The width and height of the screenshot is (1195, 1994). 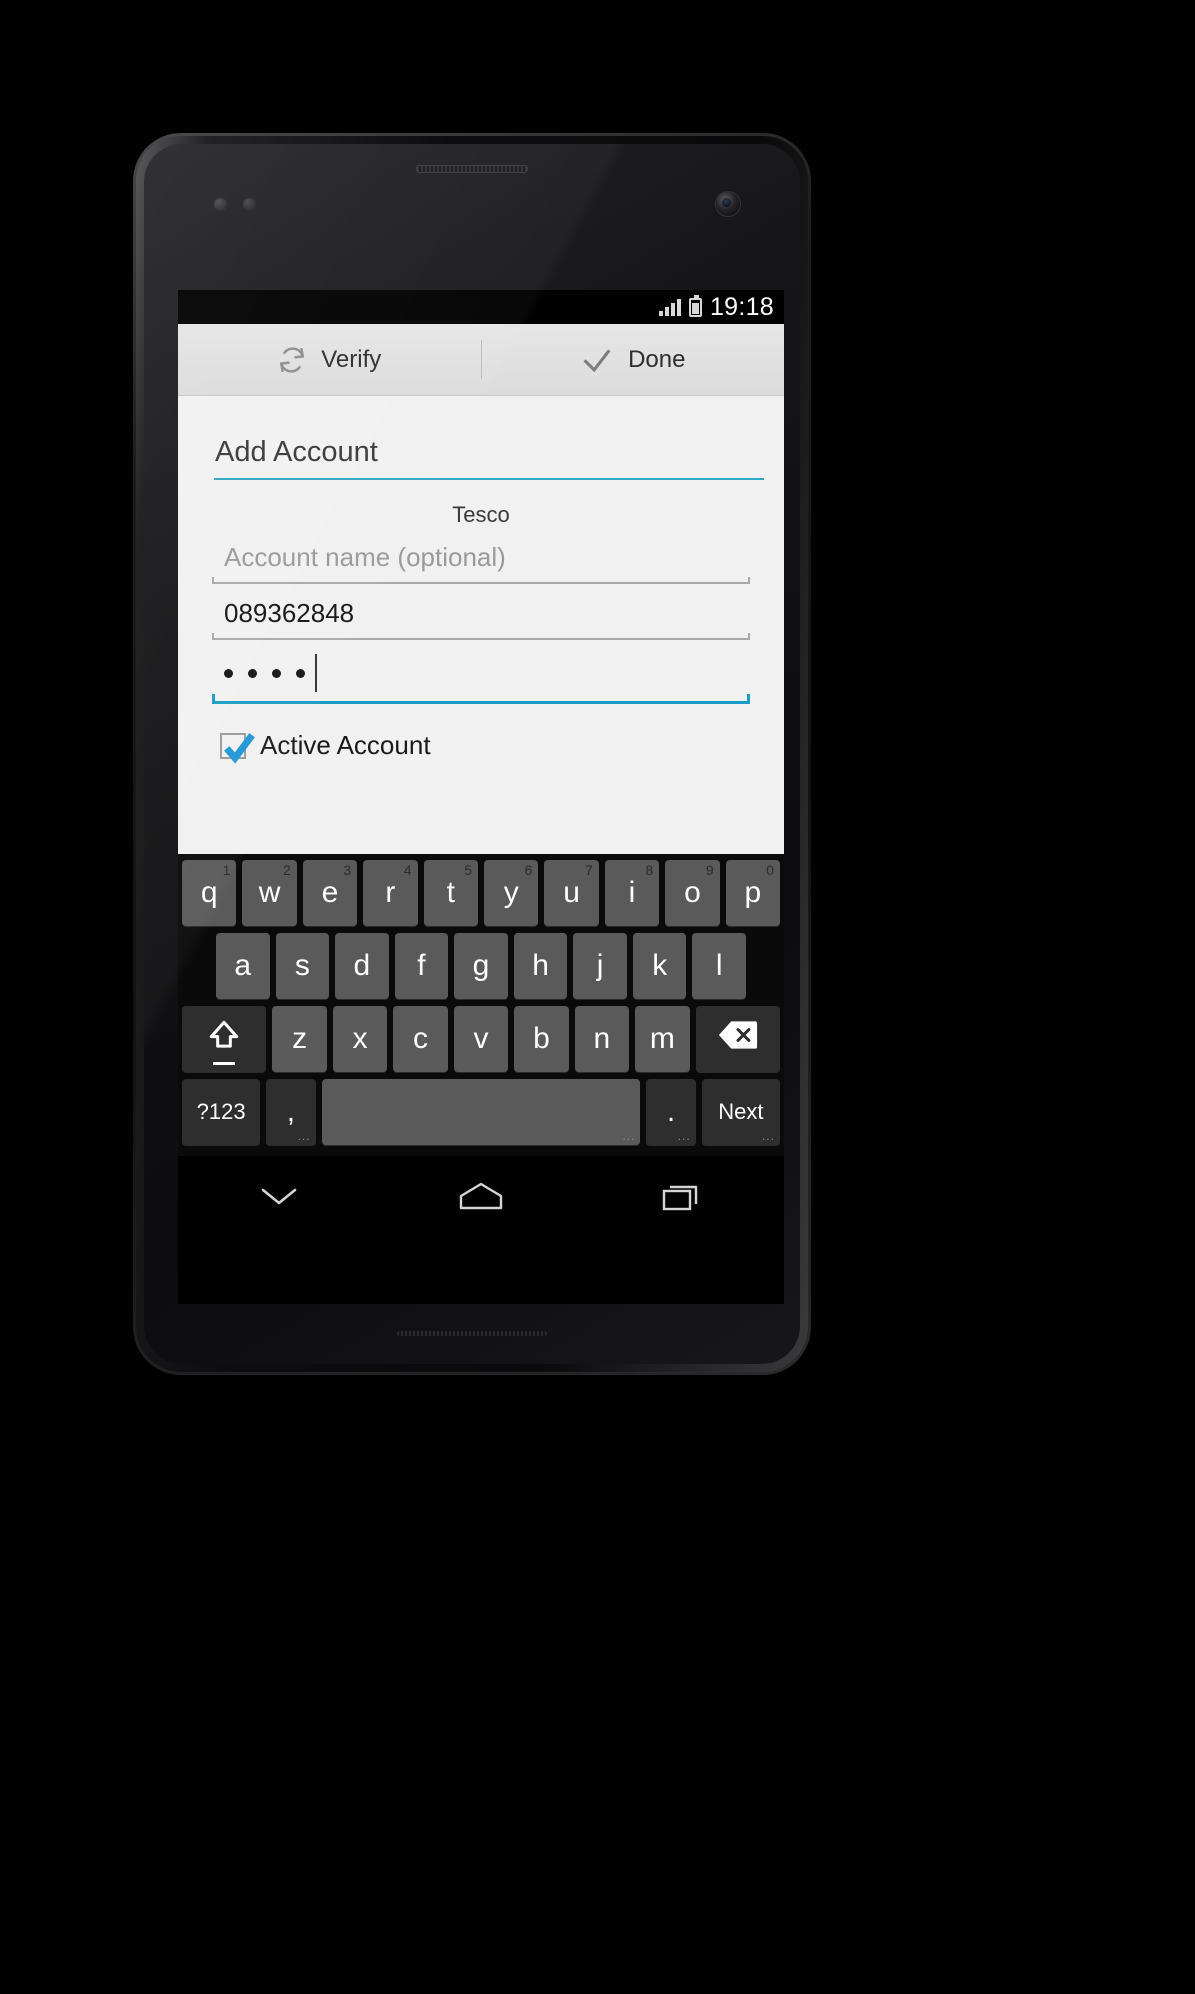 What do you see at coordinates (602, 1039) in the screenshot?
I see `key-n: n` at bounding box center [602, 1039].